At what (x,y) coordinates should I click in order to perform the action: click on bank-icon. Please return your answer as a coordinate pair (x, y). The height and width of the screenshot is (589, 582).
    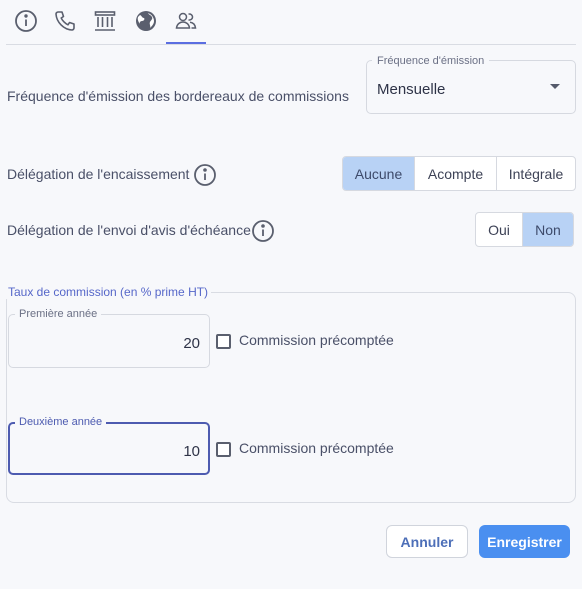
    Looking at the image, I should click on (105, 21).